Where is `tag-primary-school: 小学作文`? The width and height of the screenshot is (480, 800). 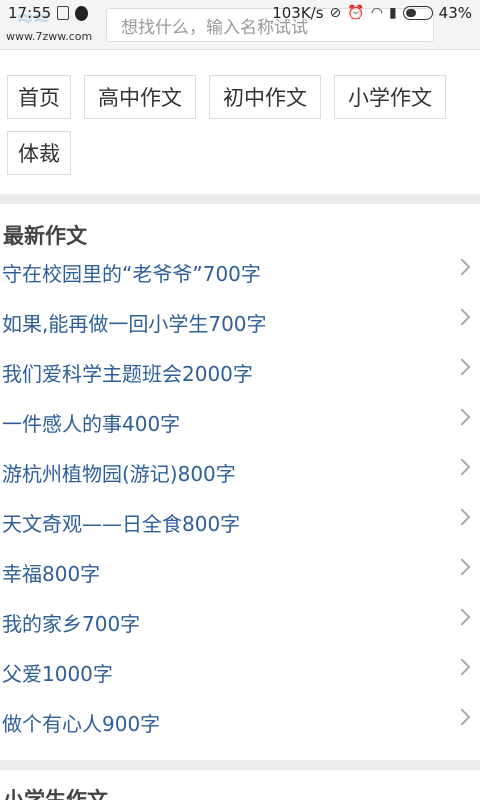 tag-primary-school: 小学作文 is located at coordinates (390, 97).